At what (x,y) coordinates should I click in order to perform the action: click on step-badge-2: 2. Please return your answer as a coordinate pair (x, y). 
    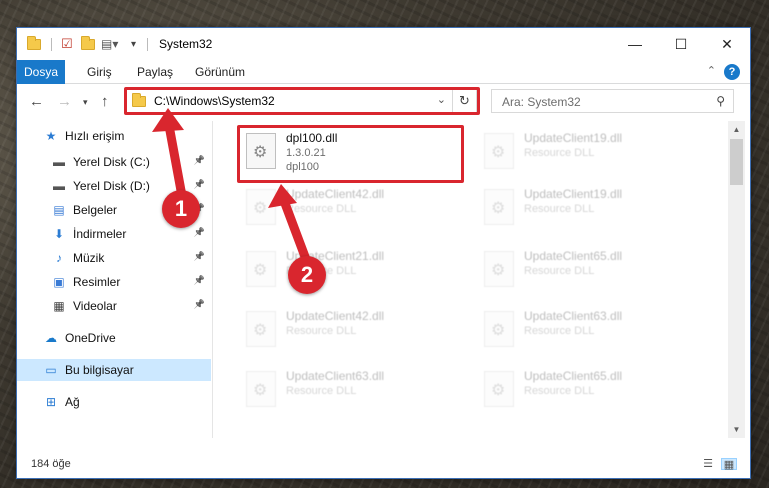
    Looking at the image, I should click on (307, 275).